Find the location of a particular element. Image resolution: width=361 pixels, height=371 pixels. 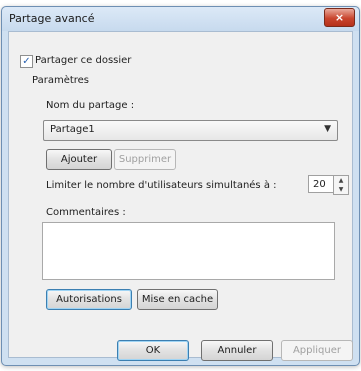

remove-button-label: Supprimer is located at coordinates (145, 159).